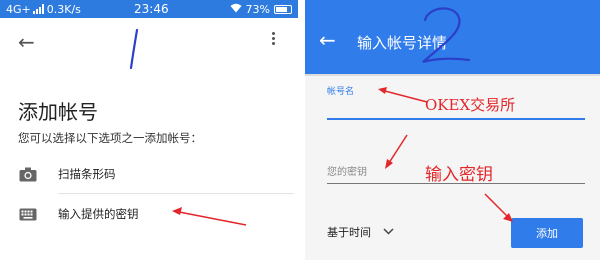  Describe the element at coordinates (349, 232) in the screenshot. I see `time-based-label: 基于时间` at that location.